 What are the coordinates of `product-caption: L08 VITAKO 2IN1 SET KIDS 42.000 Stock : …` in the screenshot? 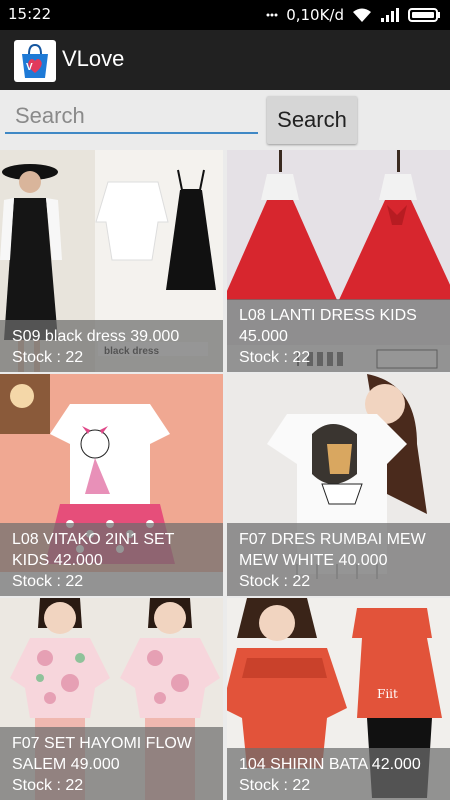 It's located at (111, 559).